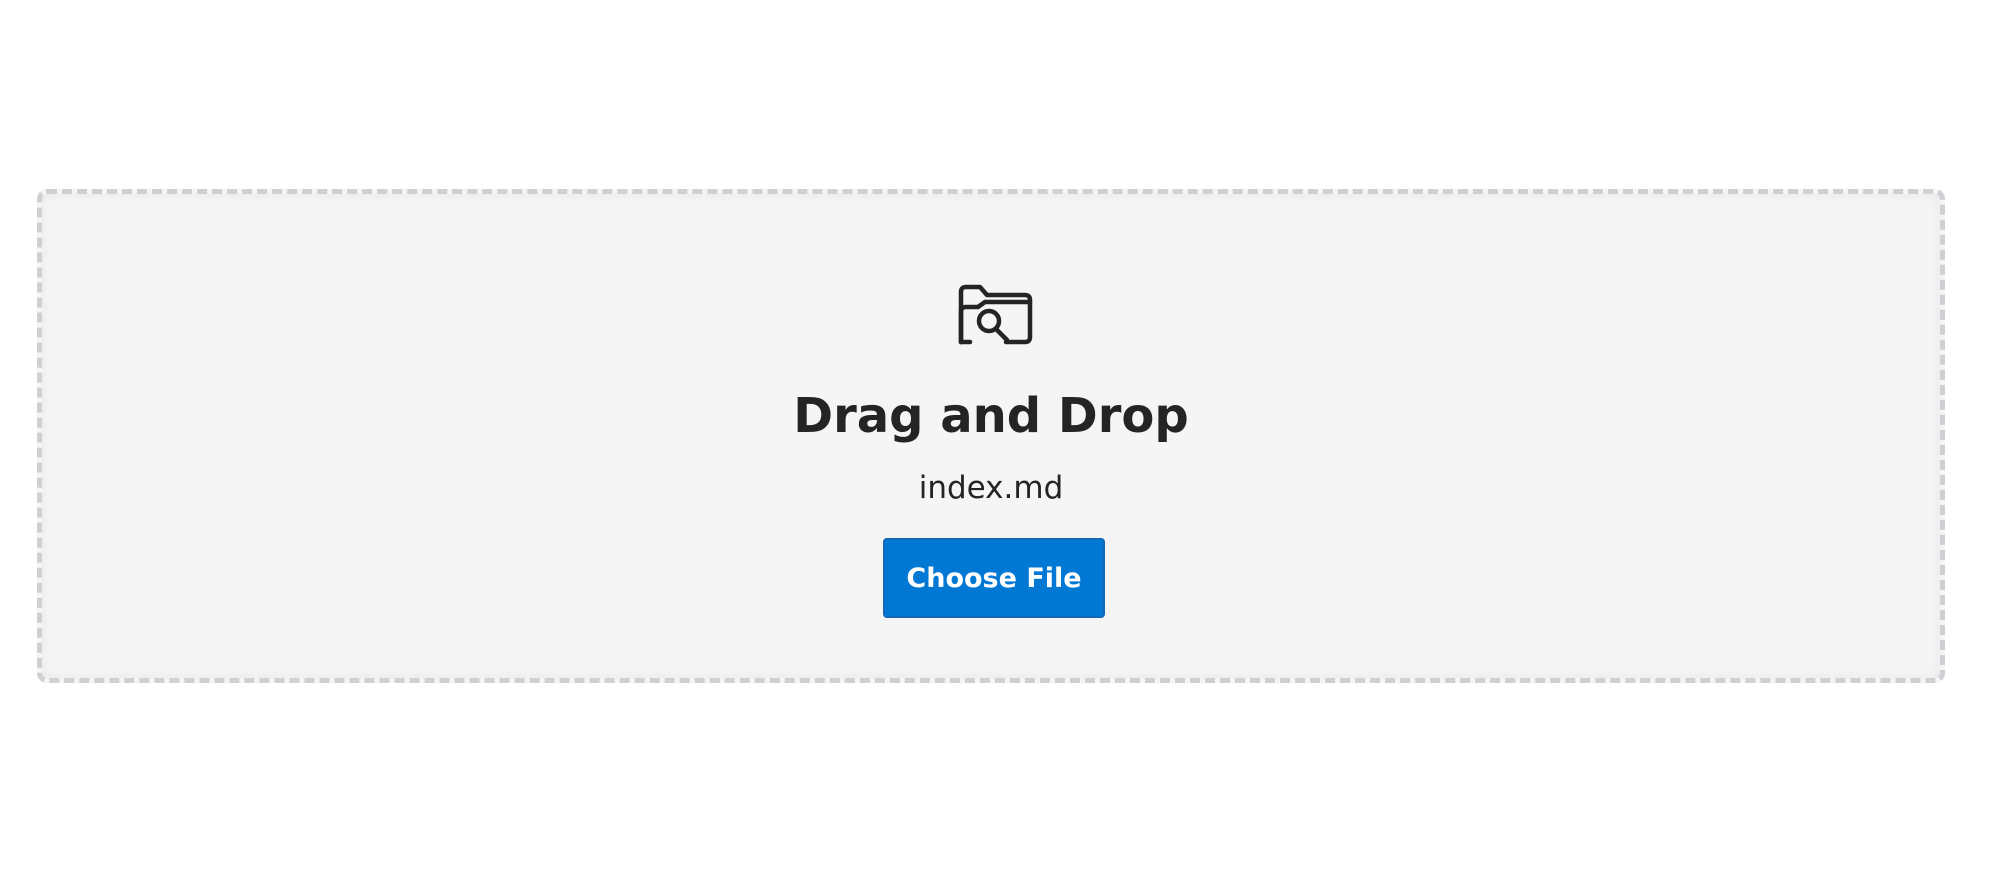 The width and height of the screenshot is (1990, 882). What do you see at coordinates (994, 578) in the screenshot?
I see `choose-file-button: Choose File` at bounding box center [994, 578].